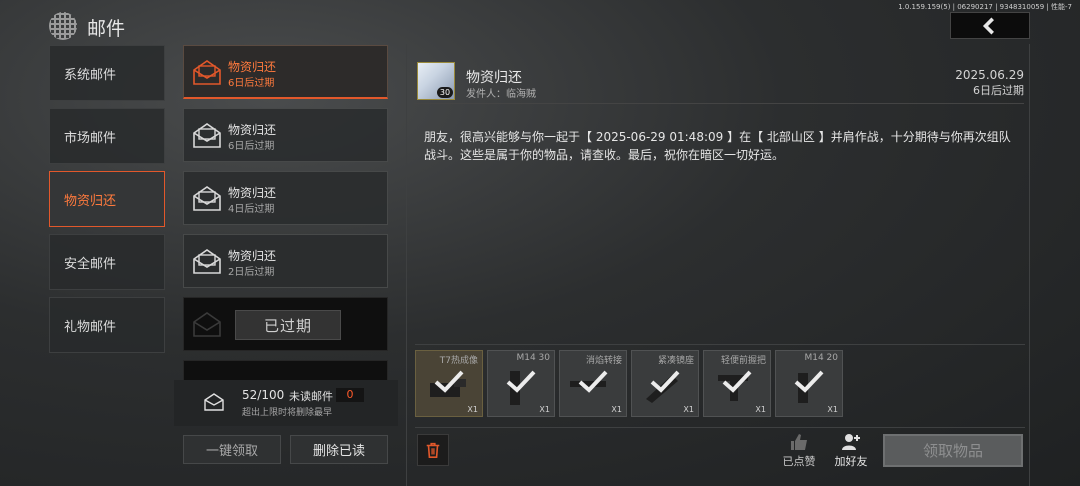 The image size is (1080, 486). I want to click on add-friend-button: 加好友, so click(851, 450).